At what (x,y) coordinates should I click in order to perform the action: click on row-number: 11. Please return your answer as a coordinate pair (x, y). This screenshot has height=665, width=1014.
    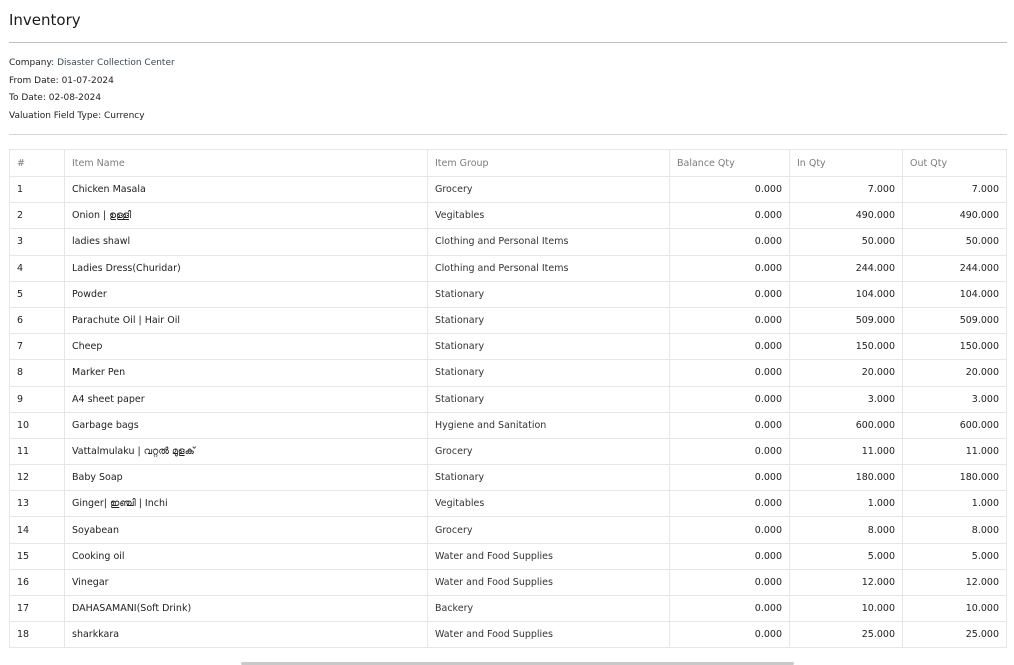
    Looking at the image, I should click on (37, 451).